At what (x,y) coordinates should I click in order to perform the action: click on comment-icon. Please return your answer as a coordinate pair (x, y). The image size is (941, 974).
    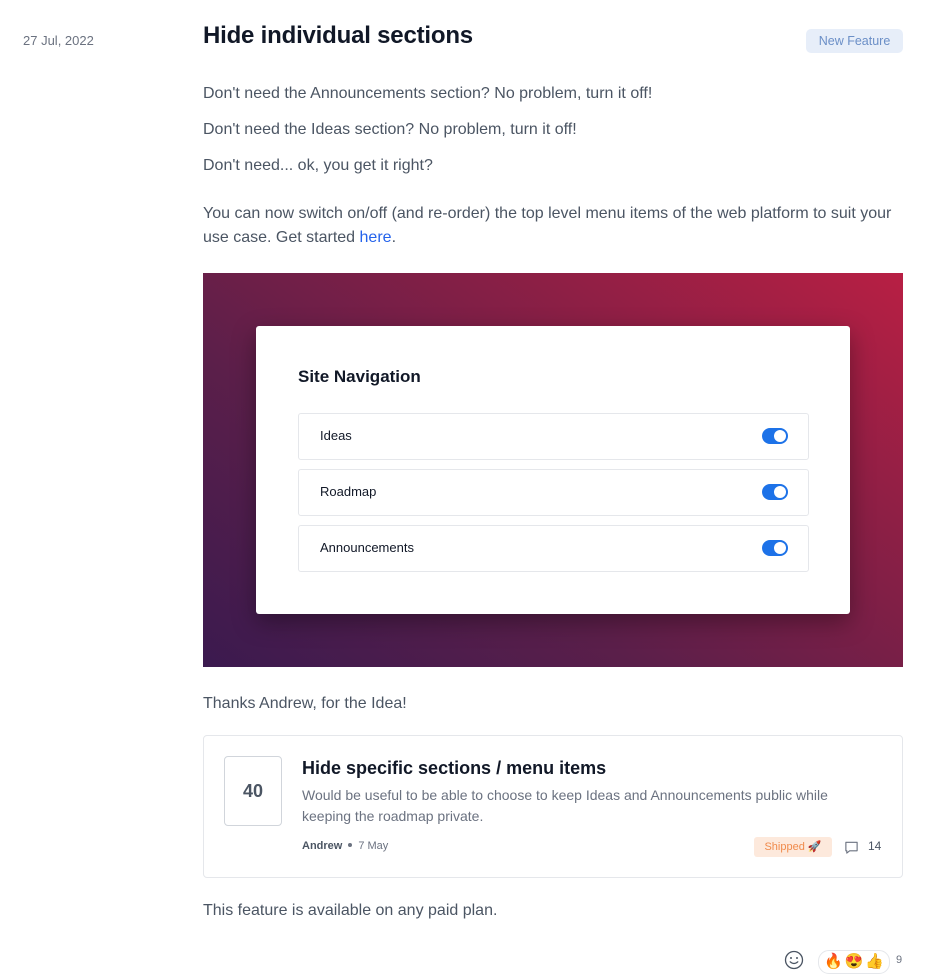
    Looking at the image, I should click on (851, 847).